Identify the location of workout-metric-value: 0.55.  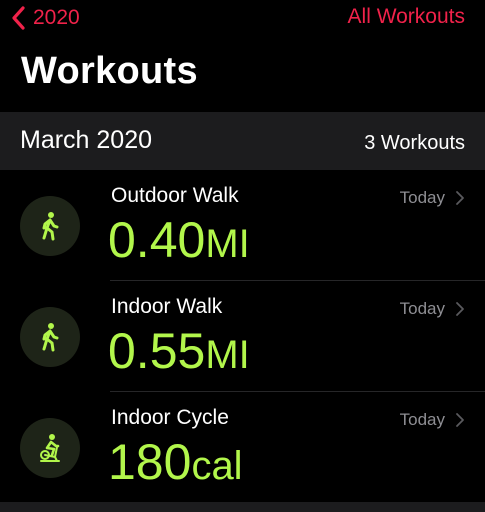
(157, 351).